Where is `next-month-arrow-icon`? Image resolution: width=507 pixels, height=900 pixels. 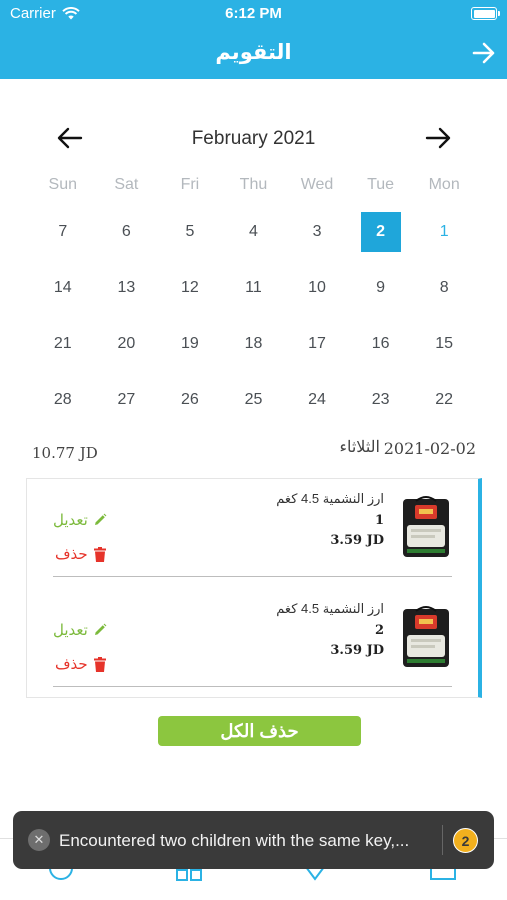 next-month-arrow-icon is located at coordinates (438, 138).